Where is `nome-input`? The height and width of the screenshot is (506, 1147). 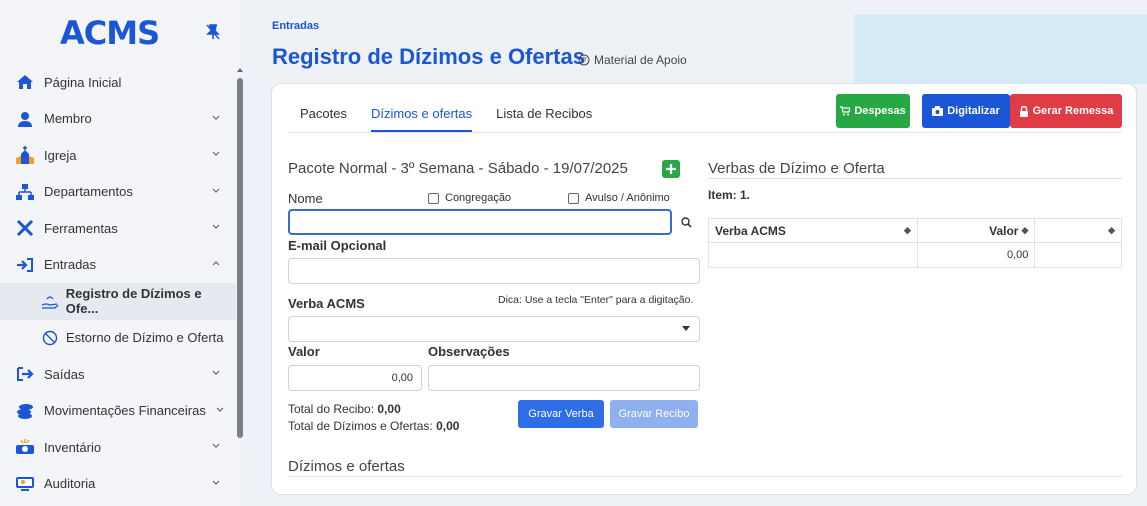
nome-input is located at coordinates (480, 222).